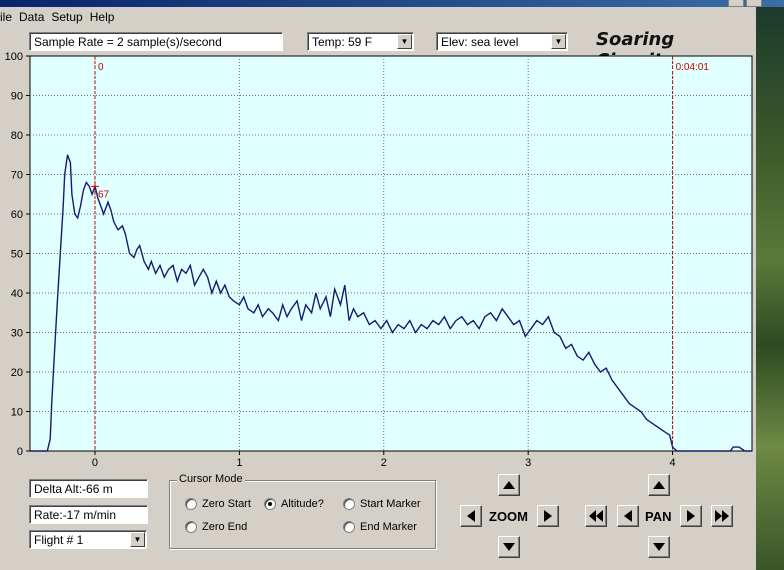 The image size is (784, 570). I want to click on y-tick-label: 50, so click(17, 255).